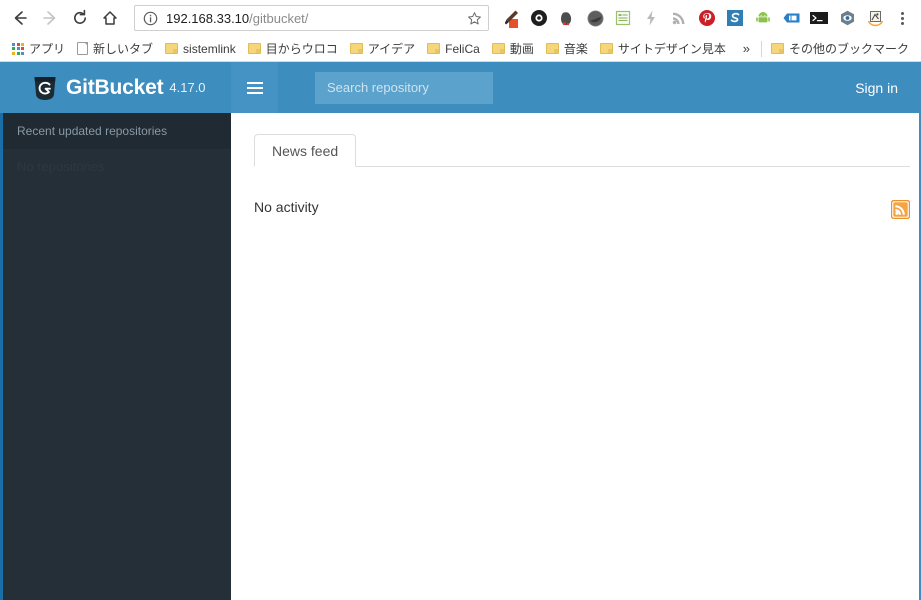  I want to click on tab-bar: News feed, so click(582, 148).